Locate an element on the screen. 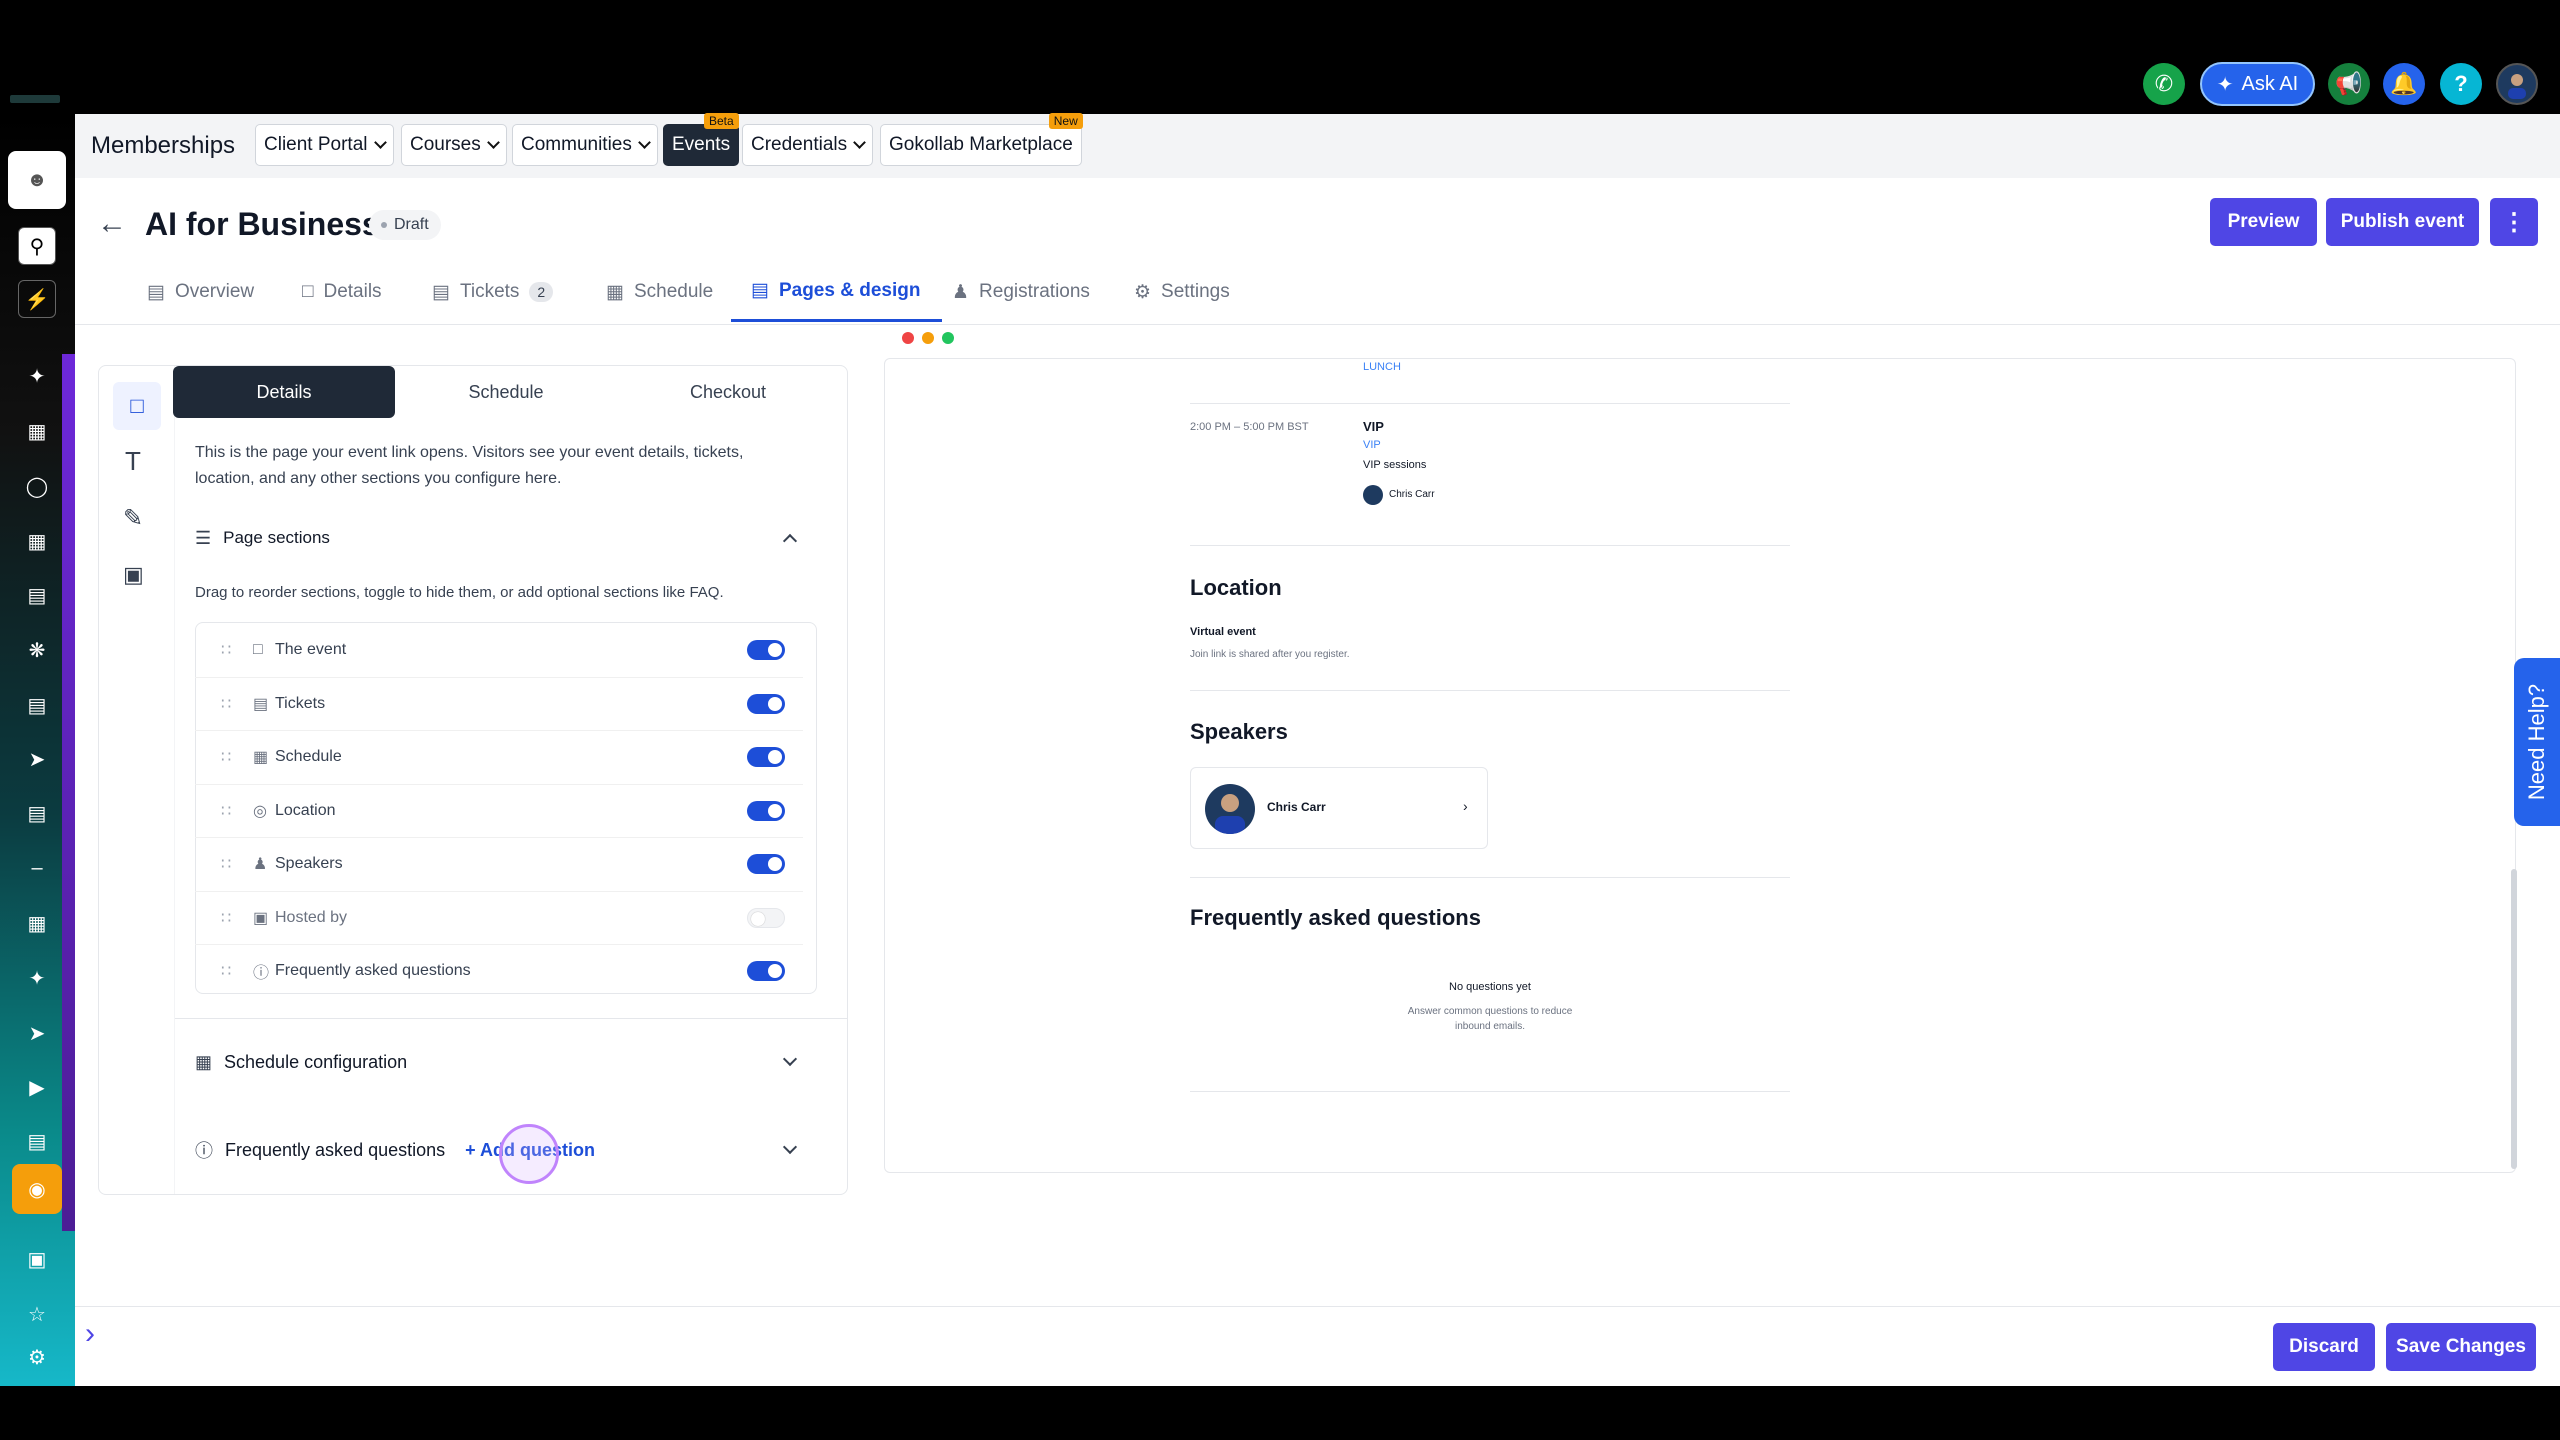 This screenshot has width=2560, height=1440. publish-event-button: Publish event is located at coordinates (2402, 222).